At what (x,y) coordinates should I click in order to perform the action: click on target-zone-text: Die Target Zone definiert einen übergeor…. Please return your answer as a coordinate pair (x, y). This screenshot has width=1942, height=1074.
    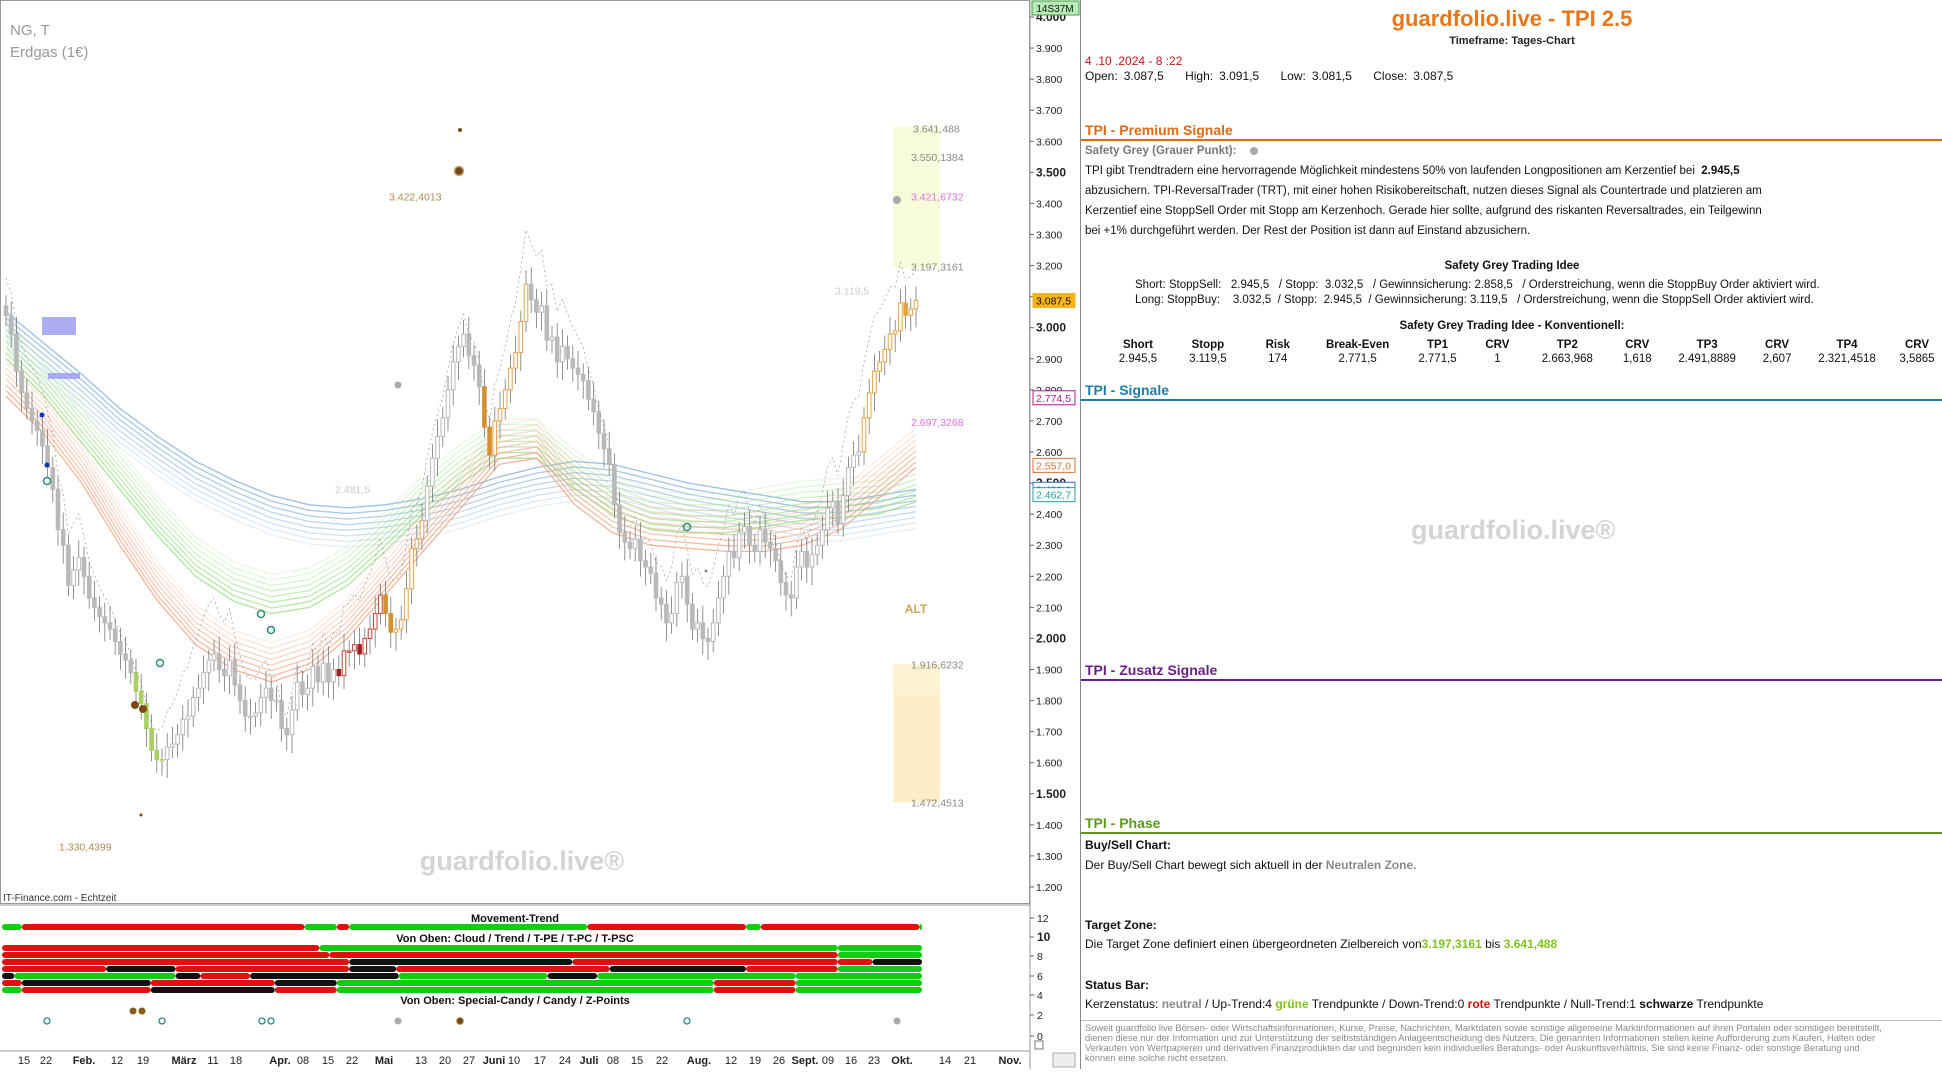
    Looking at the image, I should click on (1321, 944).